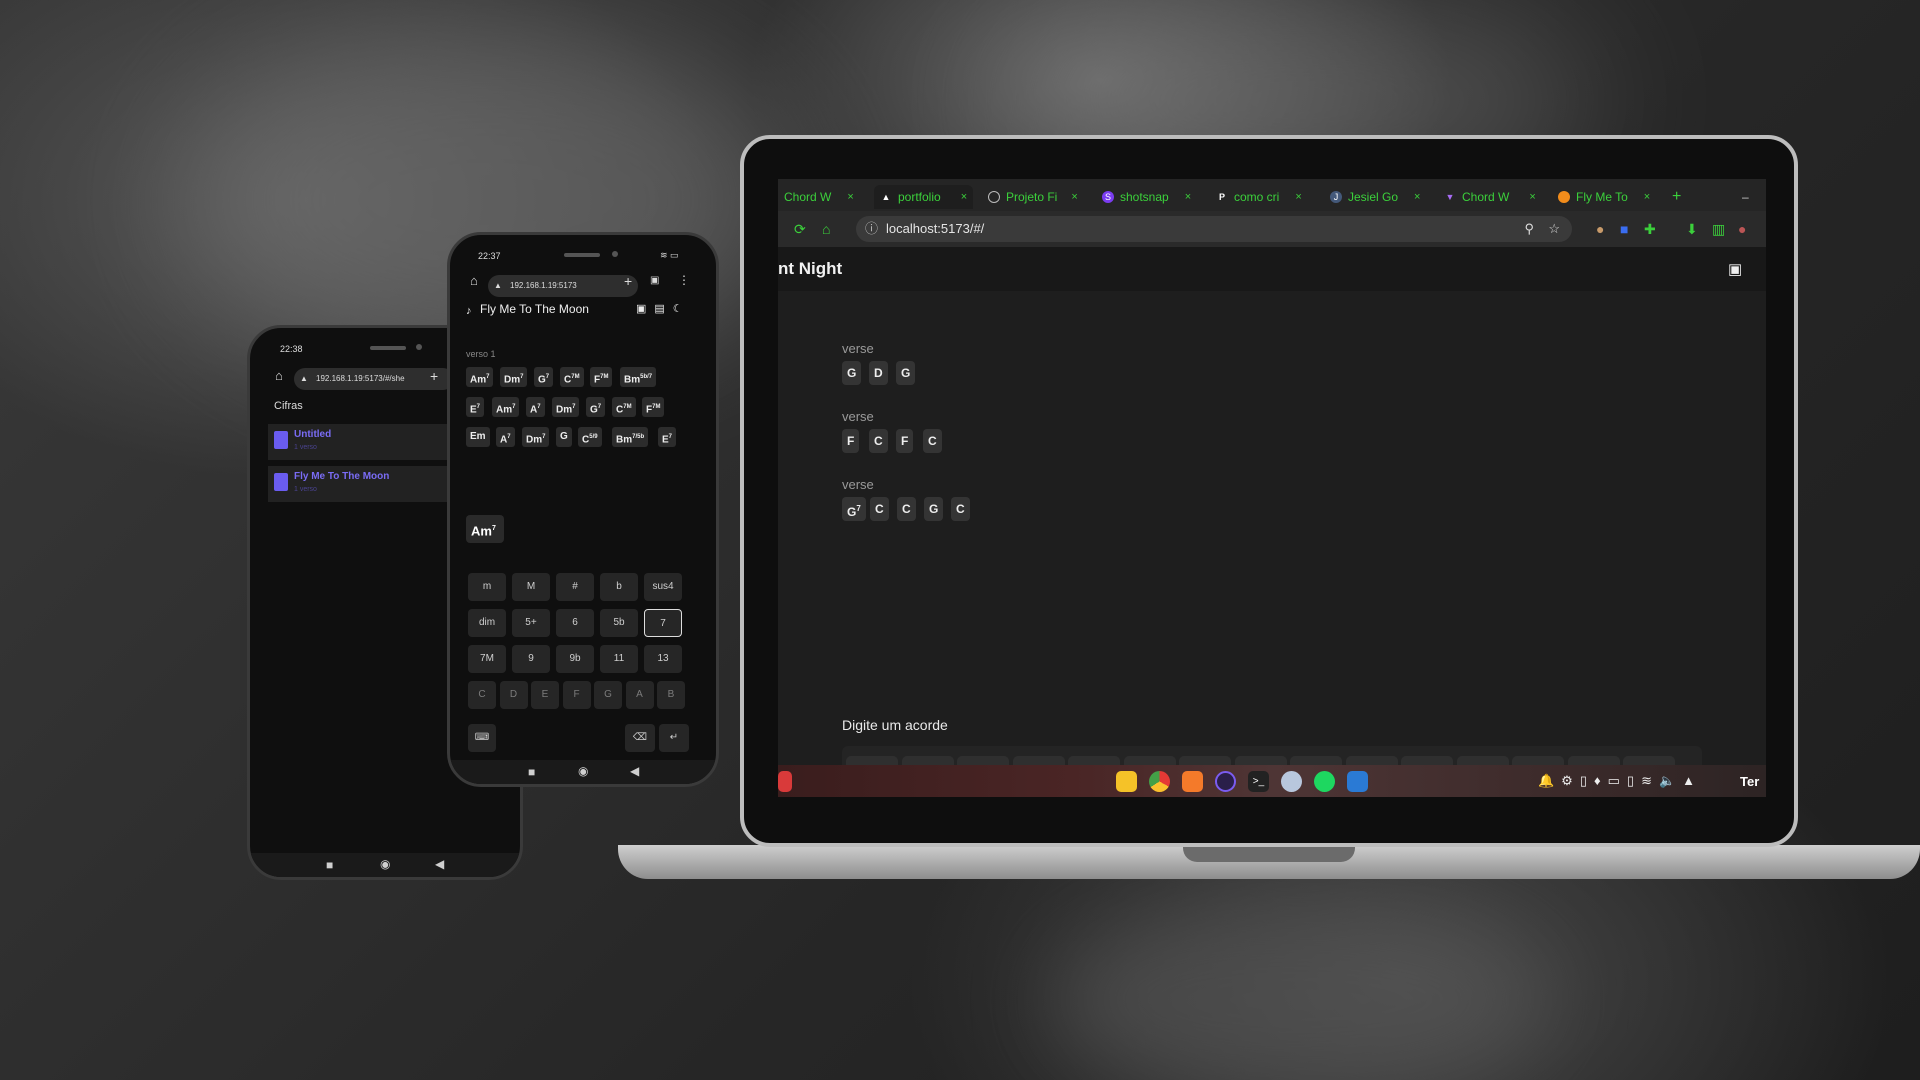 This screenshot has height=1080, width=1920. I want to click on menu-icon: ⋮, so click(684, 280).